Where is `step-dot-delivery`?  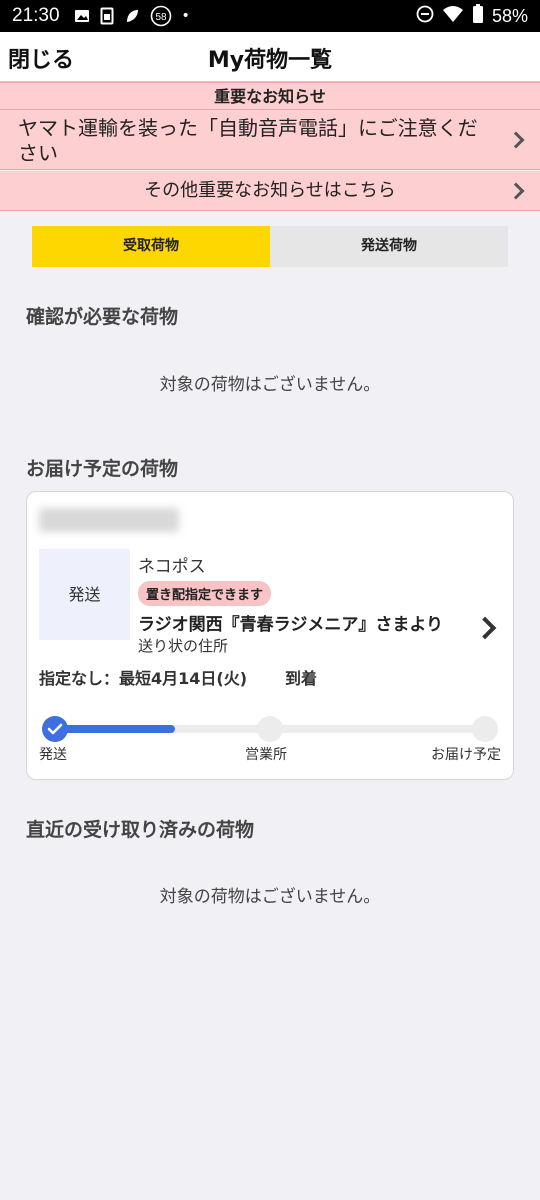
step-dot-delivery is located at coordinates (485, 729).